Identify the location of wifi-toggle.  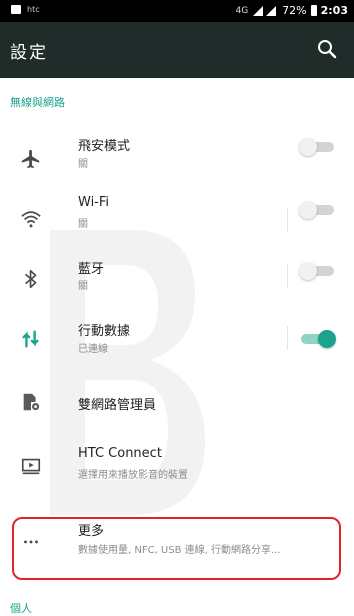
(316, 210).